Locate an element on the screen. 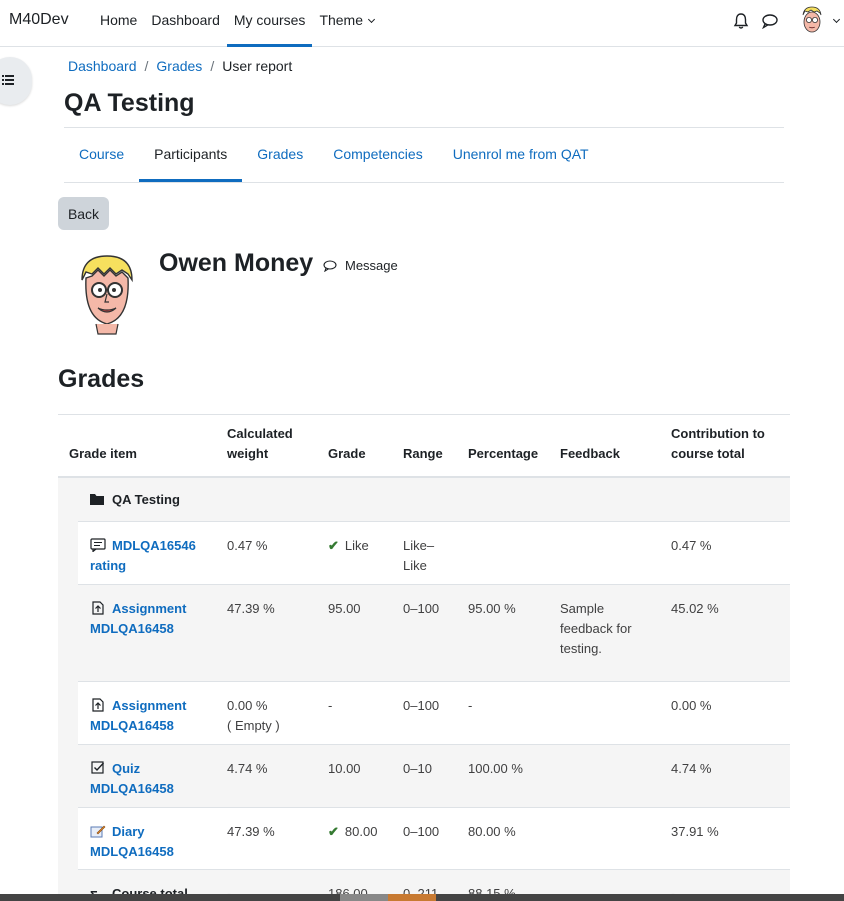 The width and height of the screenshot is (844, 901). breadcrumb-grades: Grades is located at coordinates (179, 66).